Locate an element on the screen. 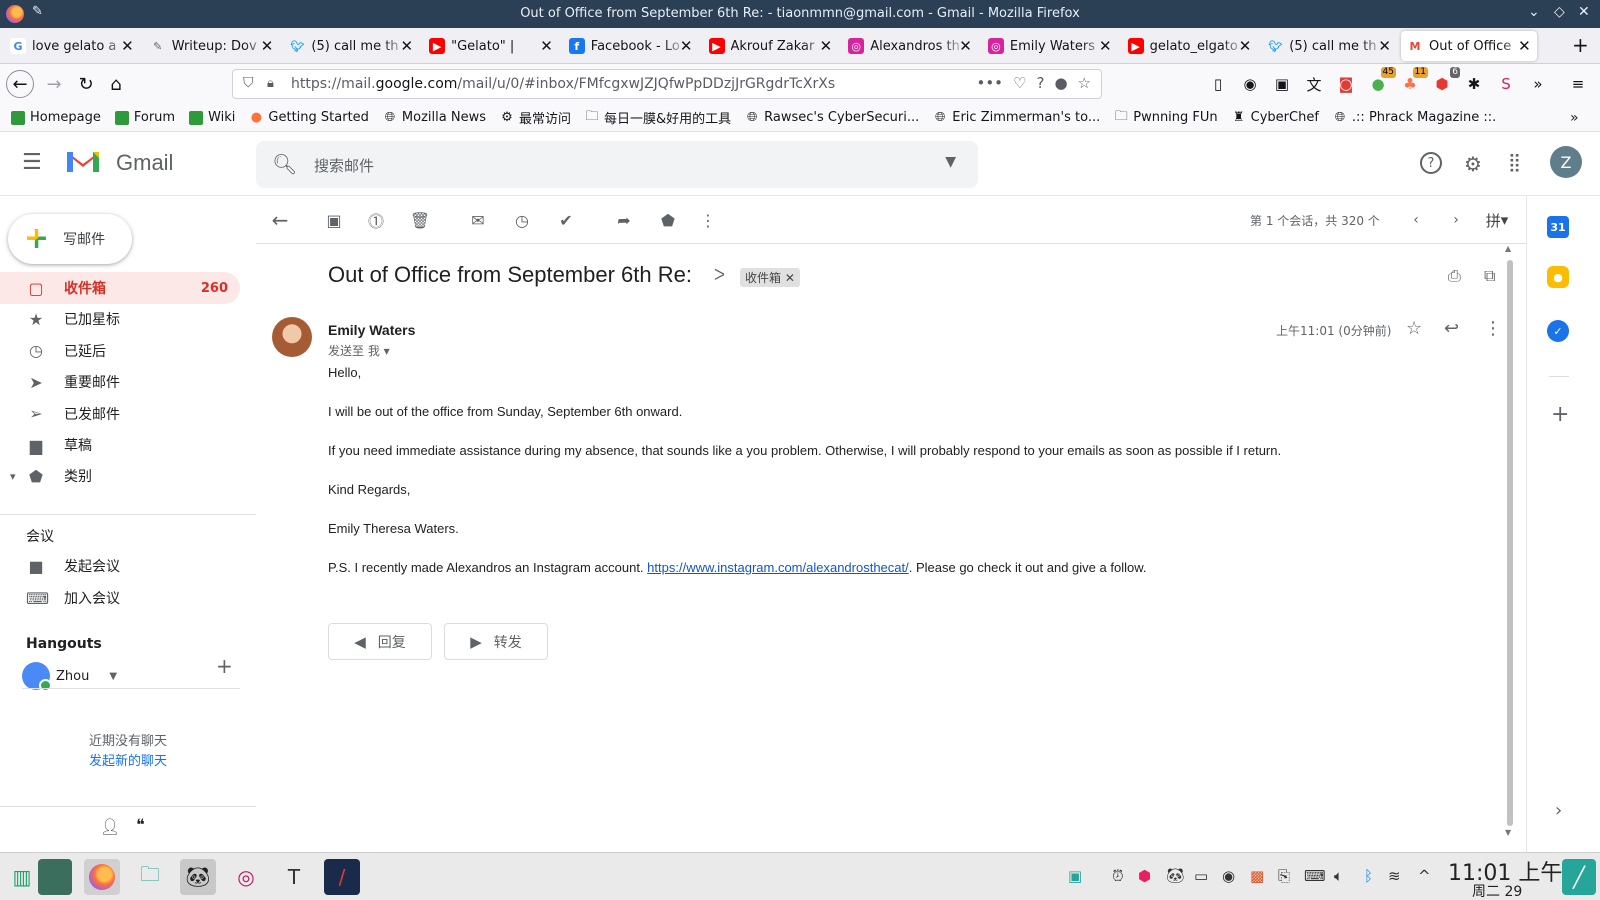 The width and height of the screenshot is (1600, 900). contacts-person-icon: 👤︎ is located at coordinates (110, 826).